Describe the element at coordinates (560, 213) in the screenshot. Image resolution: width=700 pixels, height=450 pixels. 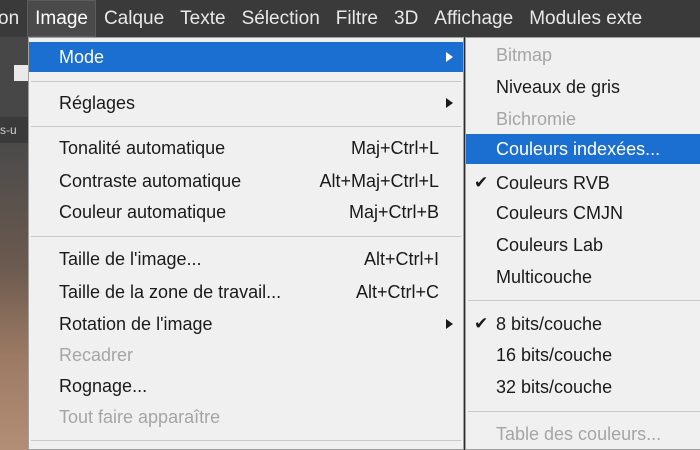
I see `mode-item-label: Couleurs CMJN` at that location.